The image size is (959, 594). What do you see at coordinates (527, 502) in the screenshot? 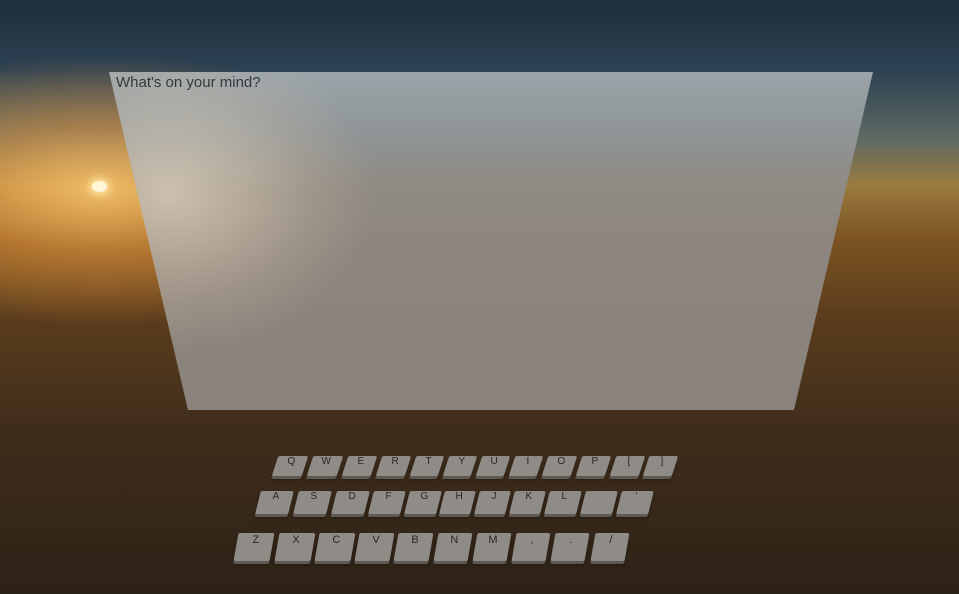
I see `key-k: K` at bounding box center [527, 502].